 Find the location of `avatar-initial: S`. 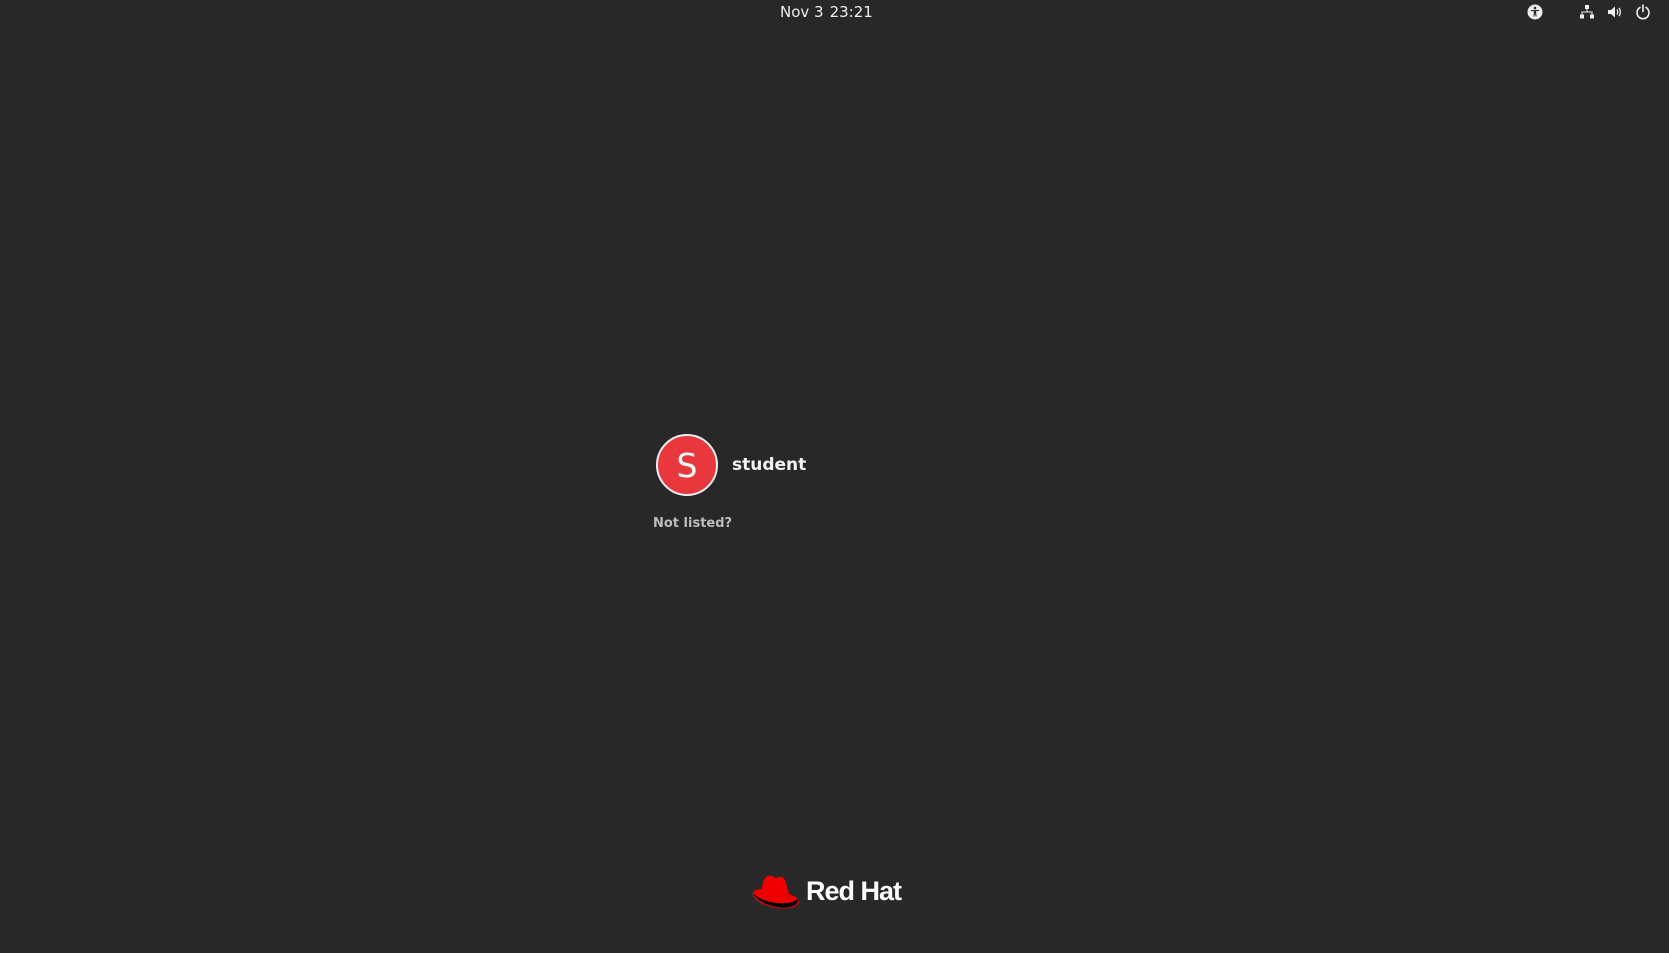

avatar-initial: S is located at coordinates (687, 465).